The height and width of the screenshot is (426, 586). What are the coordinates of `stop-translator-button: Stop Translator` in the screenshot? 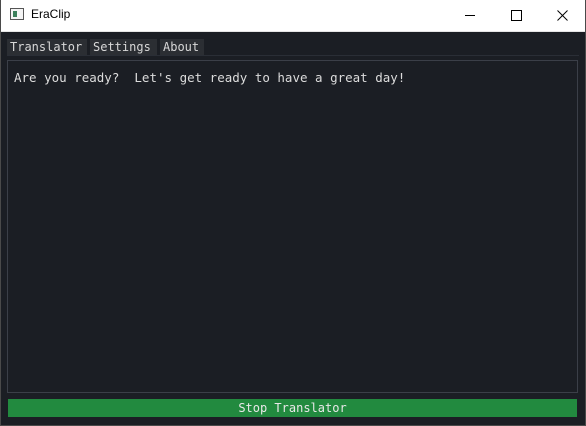 It's located at (292, 408).